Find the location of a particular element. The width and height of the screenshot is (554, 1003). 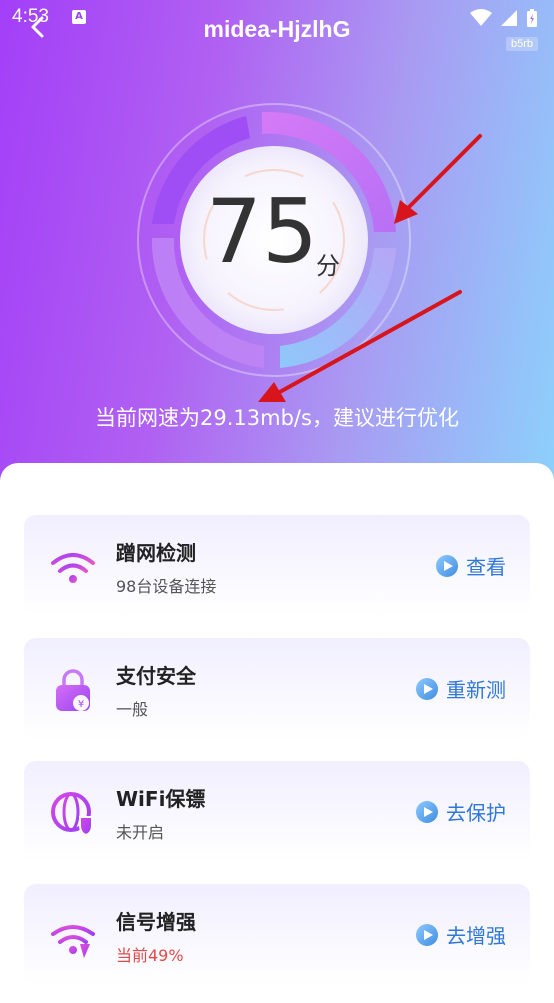

card-signal-boost: 信号增强 当前49% 去增强 is located at coordinates (277, 935).